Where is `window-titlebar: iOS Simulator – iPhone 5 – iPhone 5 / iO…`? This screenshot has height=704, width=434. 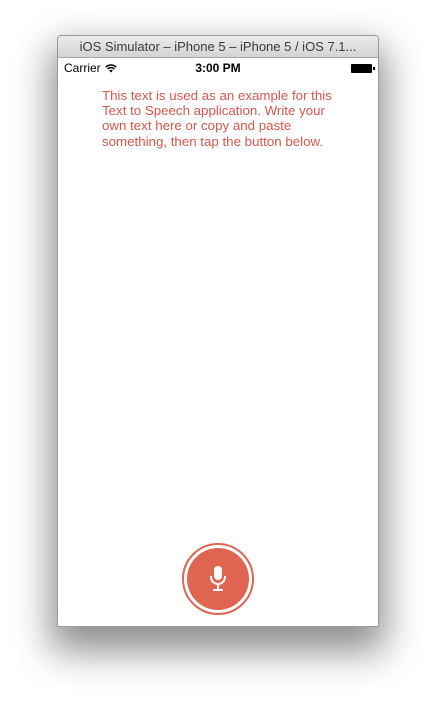
window-titlebar: iOS Simulator – iPhone 5 – iPhone 5 / iO… is located at coordinates (218, 47).